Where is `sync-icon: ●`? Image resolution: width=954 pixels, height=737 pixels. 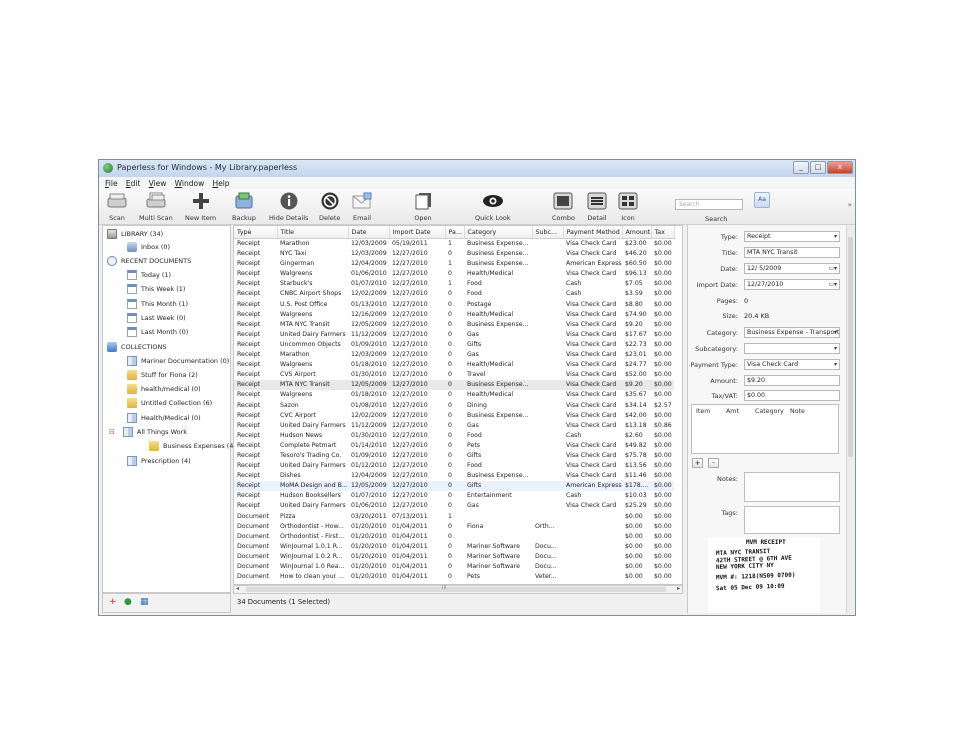
sync-icon: ● is located at coordinates (128, 602).